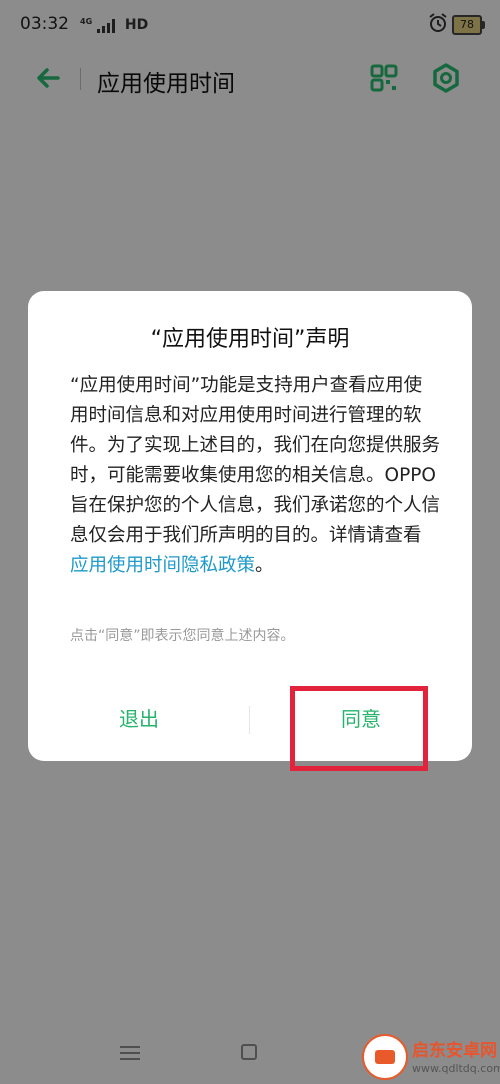 The width and height of the screenshot is (500, 1084). I want to click on dialog-body-end: 。, so click(264, 565).